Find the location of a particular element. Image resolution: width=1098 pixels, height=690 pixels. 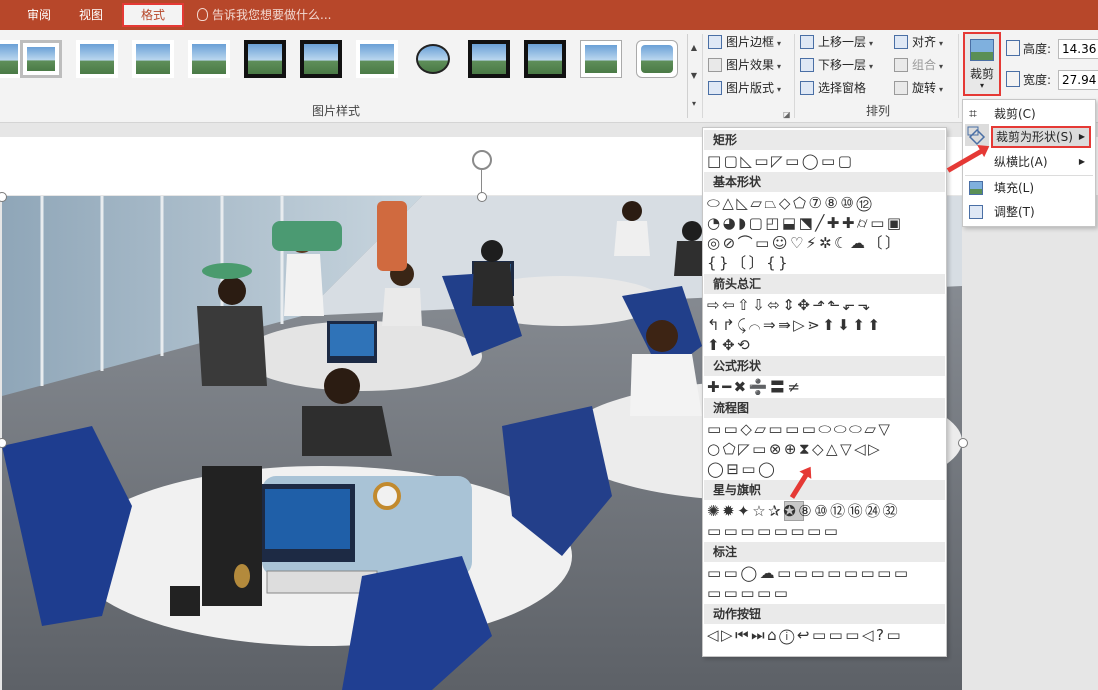

send-backward-icon is located at coordinates (807, 65).